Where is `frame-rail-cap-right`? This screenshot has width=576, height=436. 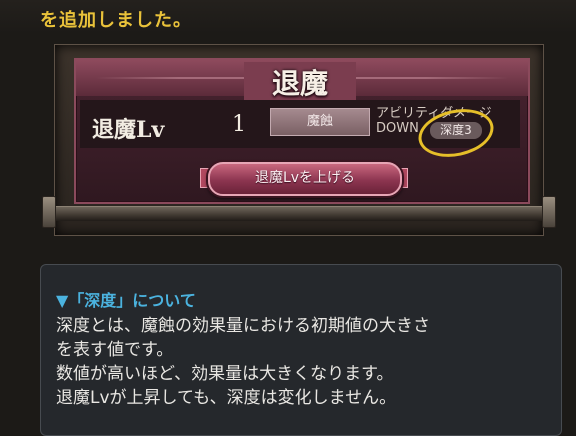
frame-rail-cap-right is located at coordinates (549, 212).